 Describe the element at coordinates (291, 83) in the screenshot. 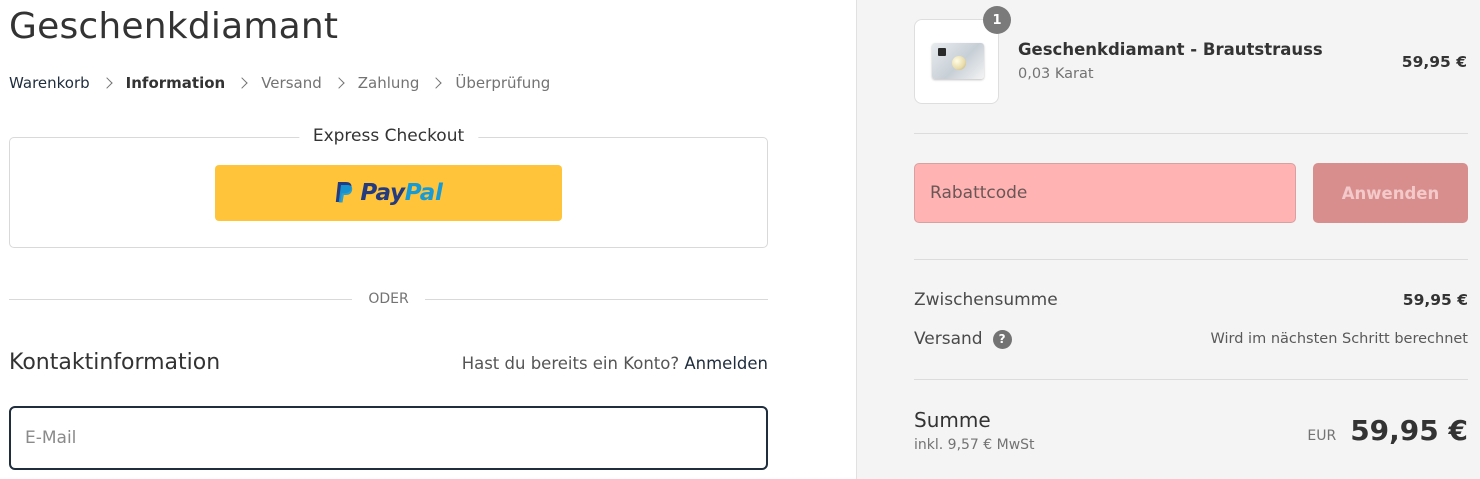

I see `breadcrumb-shipping: Versand` at that location.